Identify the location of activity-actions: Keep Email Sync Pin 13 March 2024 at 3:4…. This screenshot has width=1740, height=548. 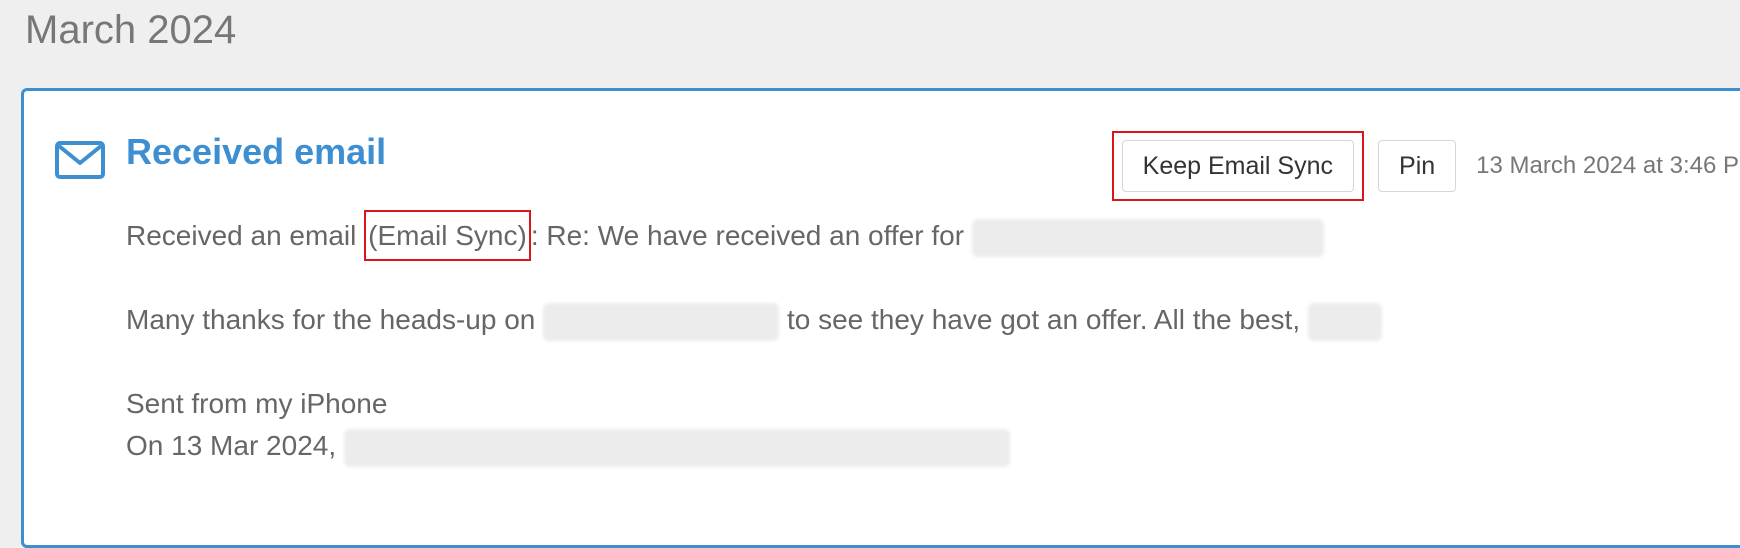
(1425, 166).